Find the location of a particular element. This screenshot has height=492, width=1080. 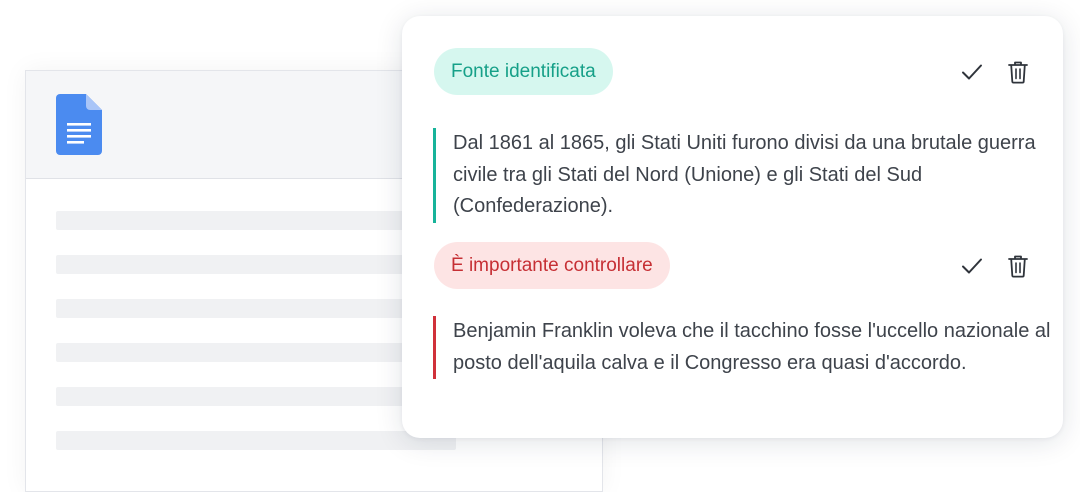

status-badge-verified: Fonte identificata is located at coordinates (523, 71).